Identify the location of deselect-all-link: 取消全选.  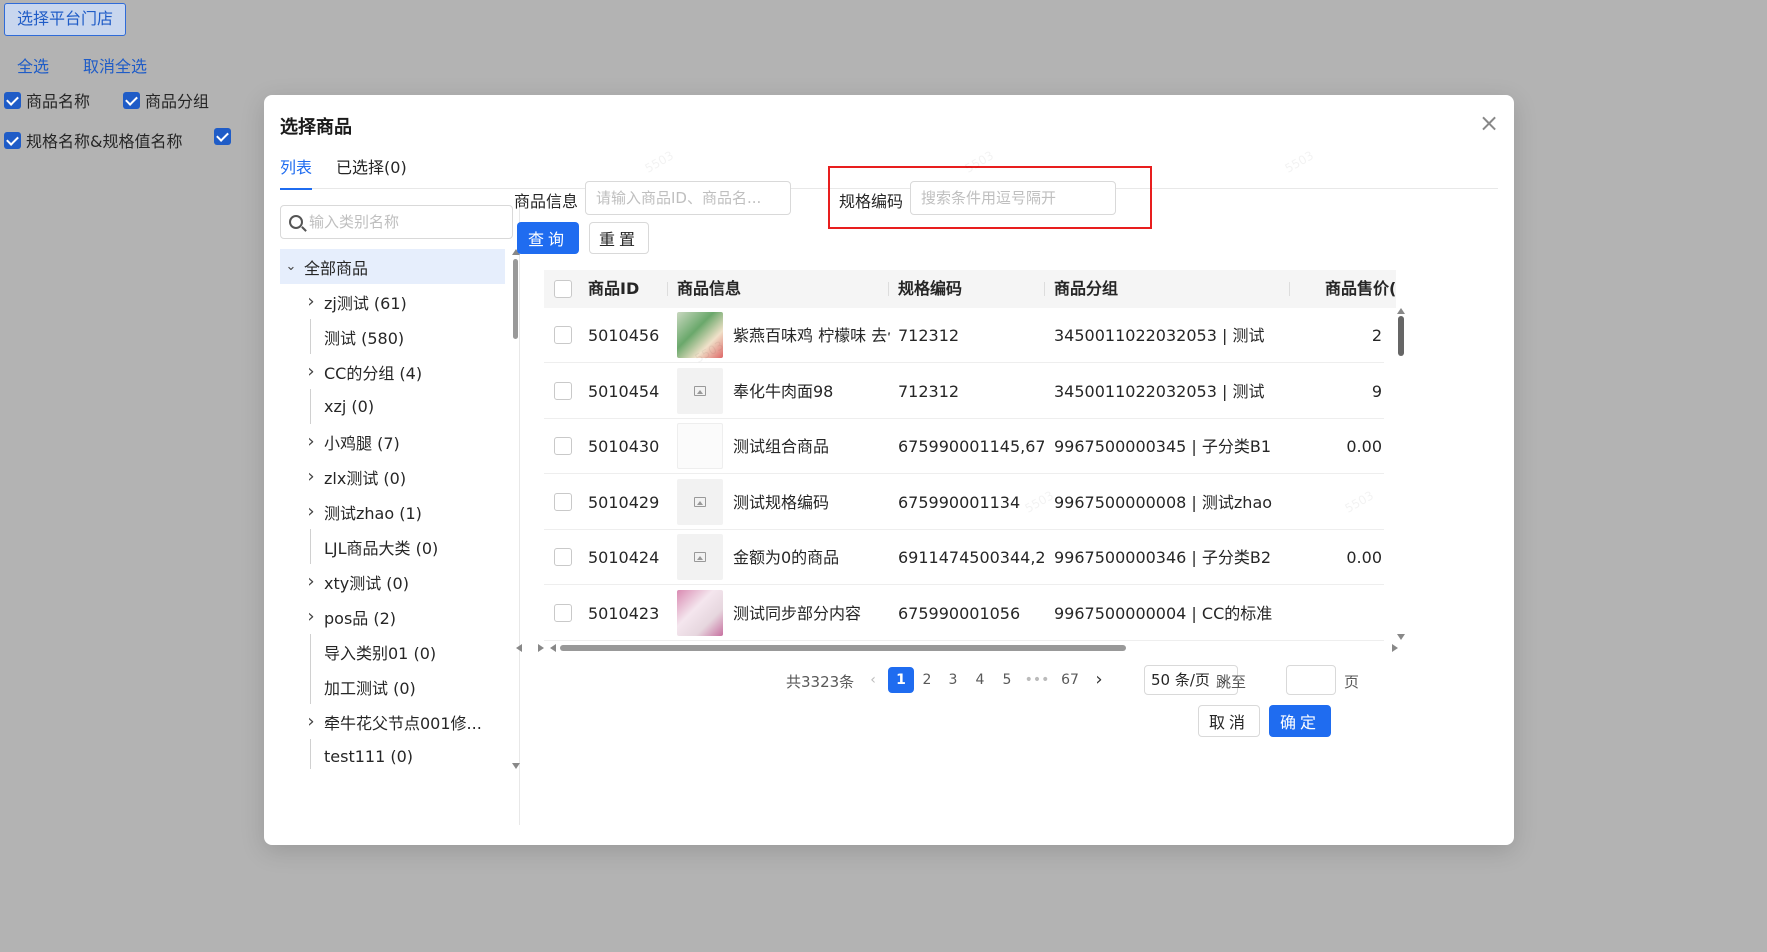
(115, 65).